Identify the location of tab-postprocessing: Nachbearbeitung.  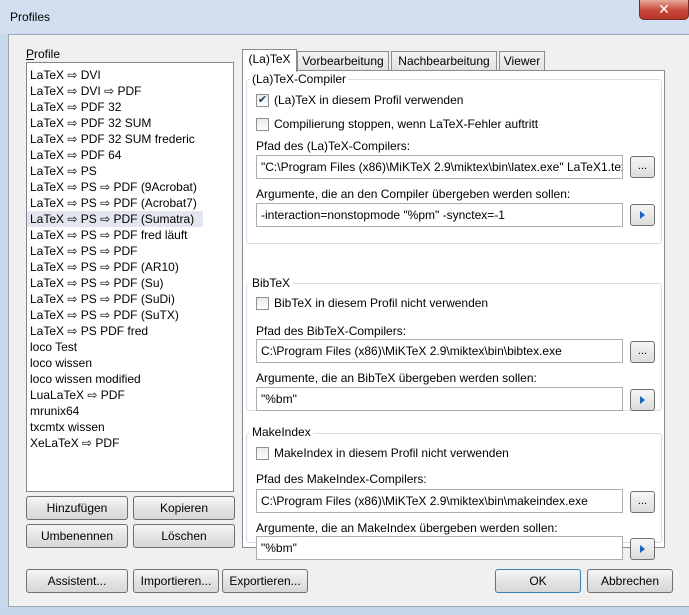
(444, 61).